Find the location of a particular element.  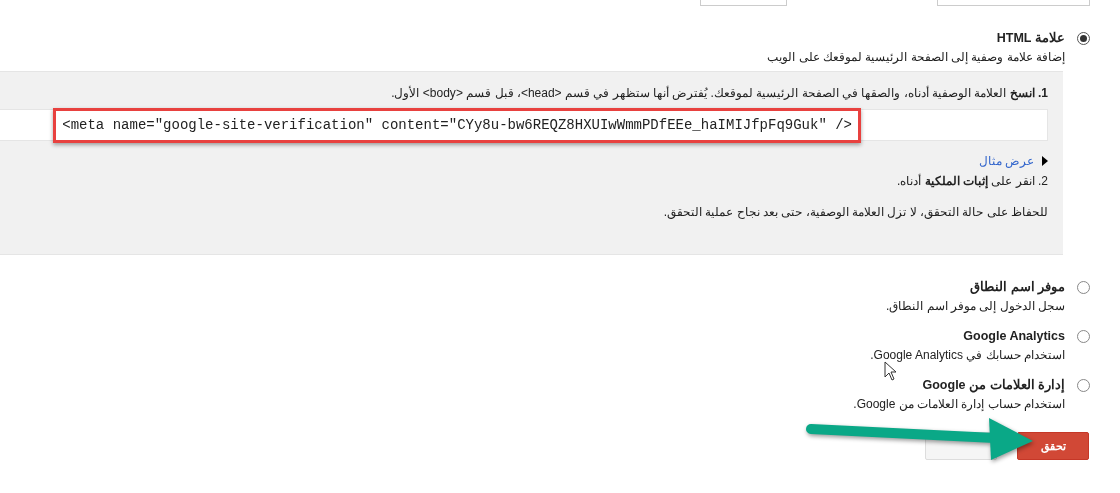

option-title: Google Analytics is located at coordinates (1013, 336).